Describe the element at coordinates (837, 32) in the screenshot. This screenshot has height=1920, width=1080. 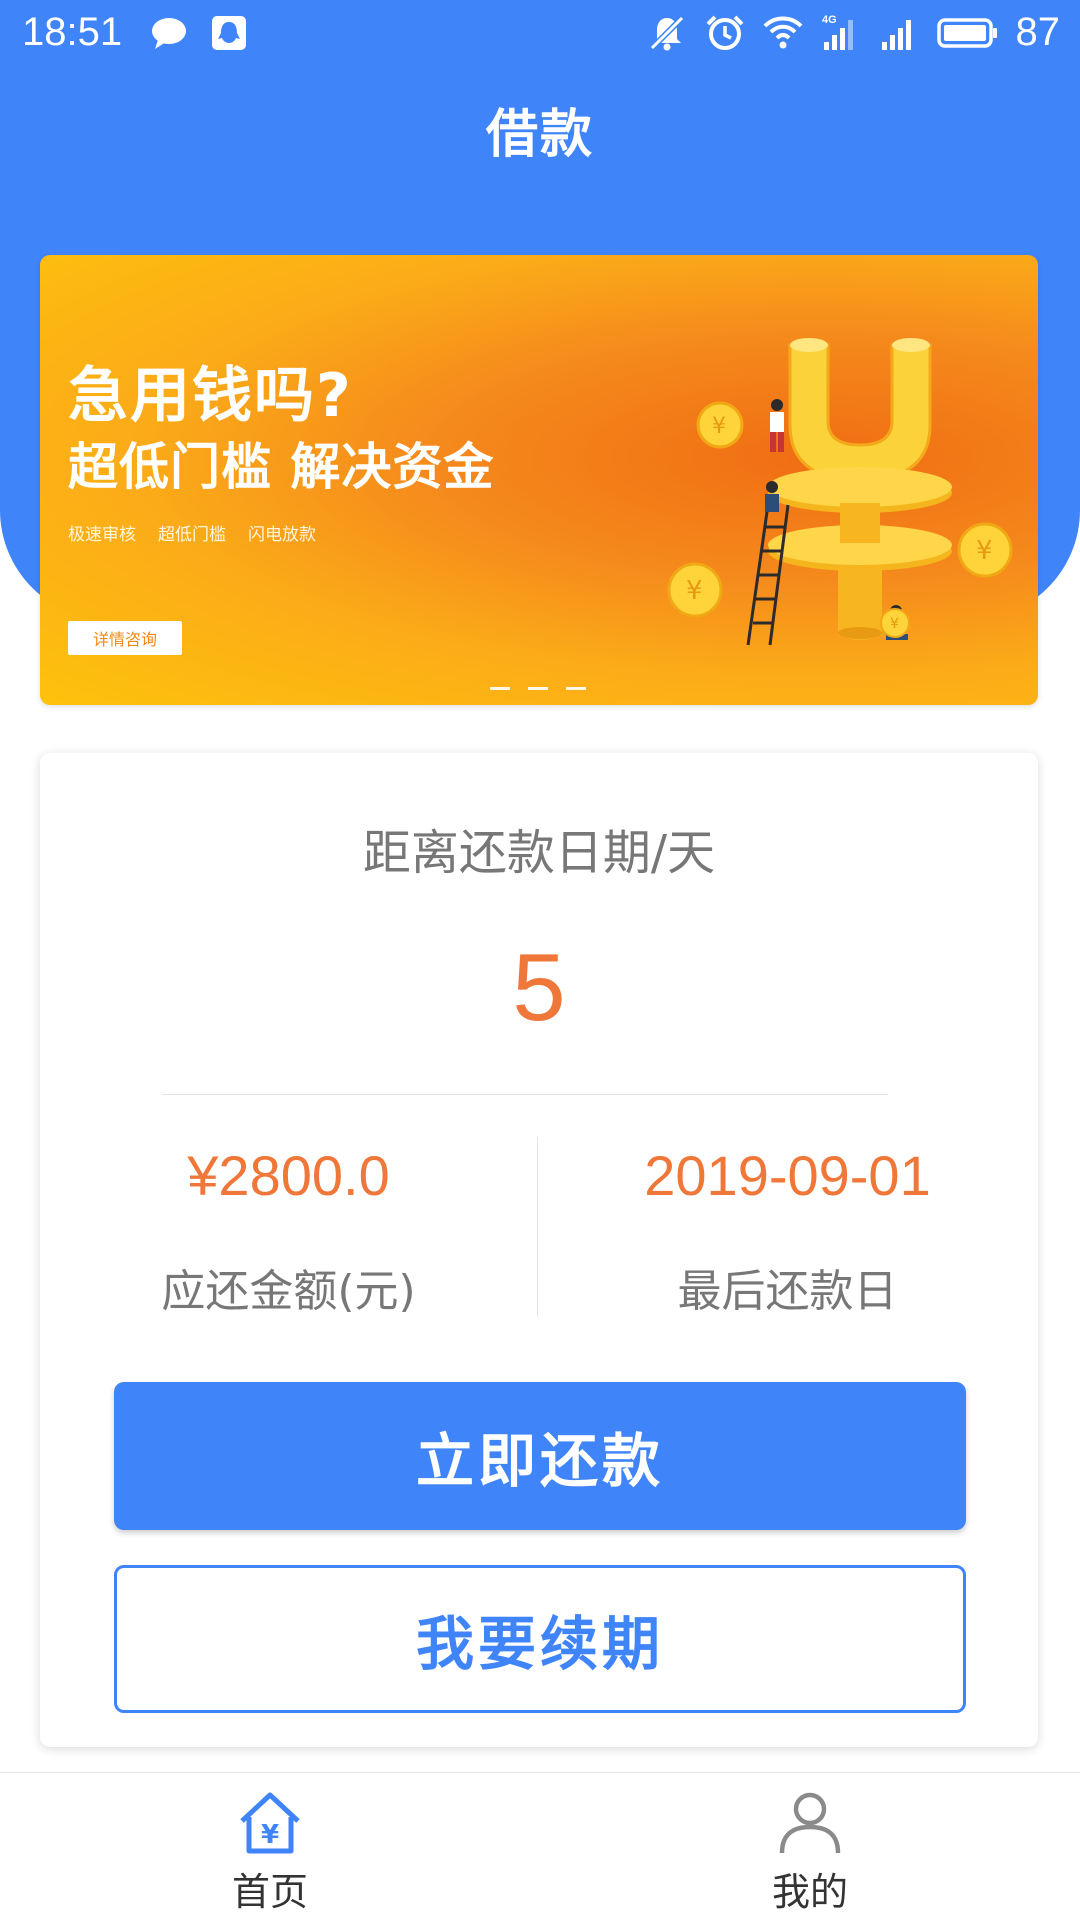
I see `signal-4g-icon: 4G` at that location.